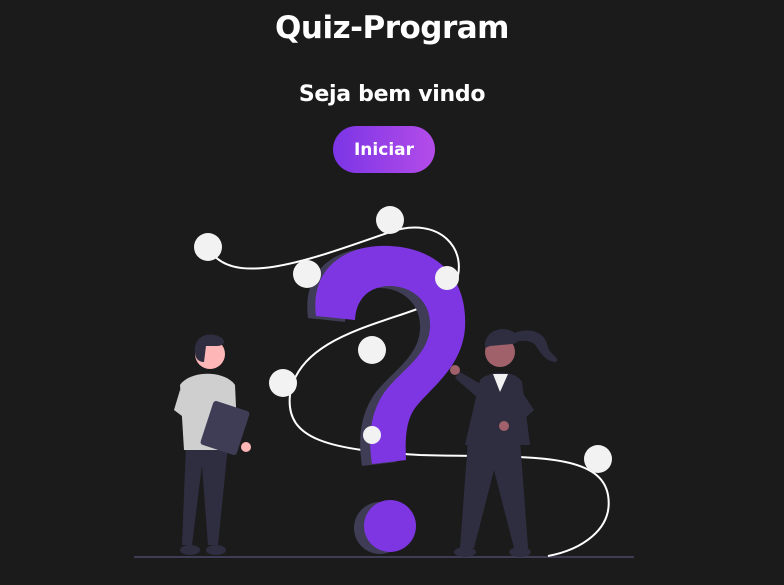  I want to click on question-mark-shadow, so click(381, 400).